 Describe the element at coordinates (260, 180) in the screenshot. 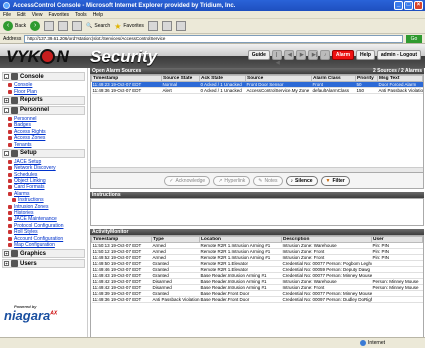

I see `notes-icon: ✎` at that location.